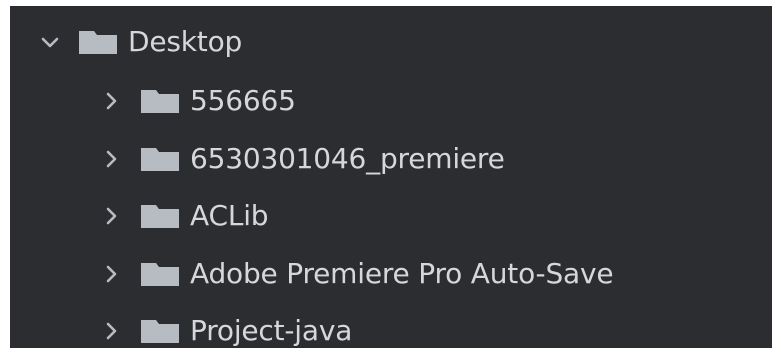 This screenshot has width=781, height=353. What do you see at coordinates (243, 100) in the screenshot?
I see `tree-node-label: 556665` at bounding box center [243, 100].